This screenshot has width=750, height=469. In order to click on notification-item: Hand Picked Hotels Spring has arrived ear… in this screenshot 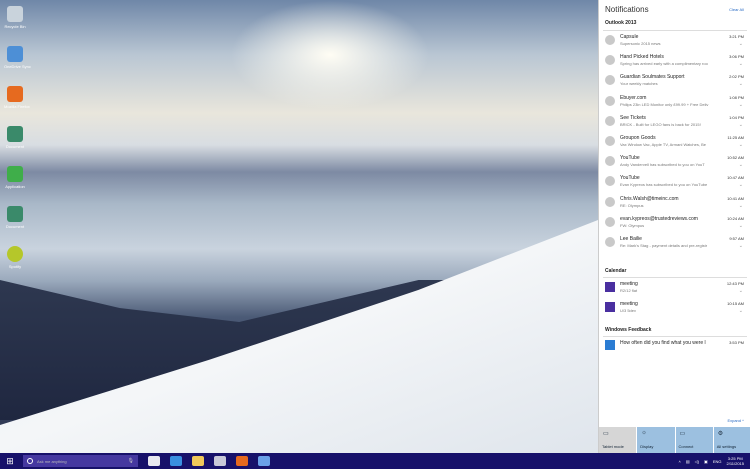, I will do `click(675, 61)`.